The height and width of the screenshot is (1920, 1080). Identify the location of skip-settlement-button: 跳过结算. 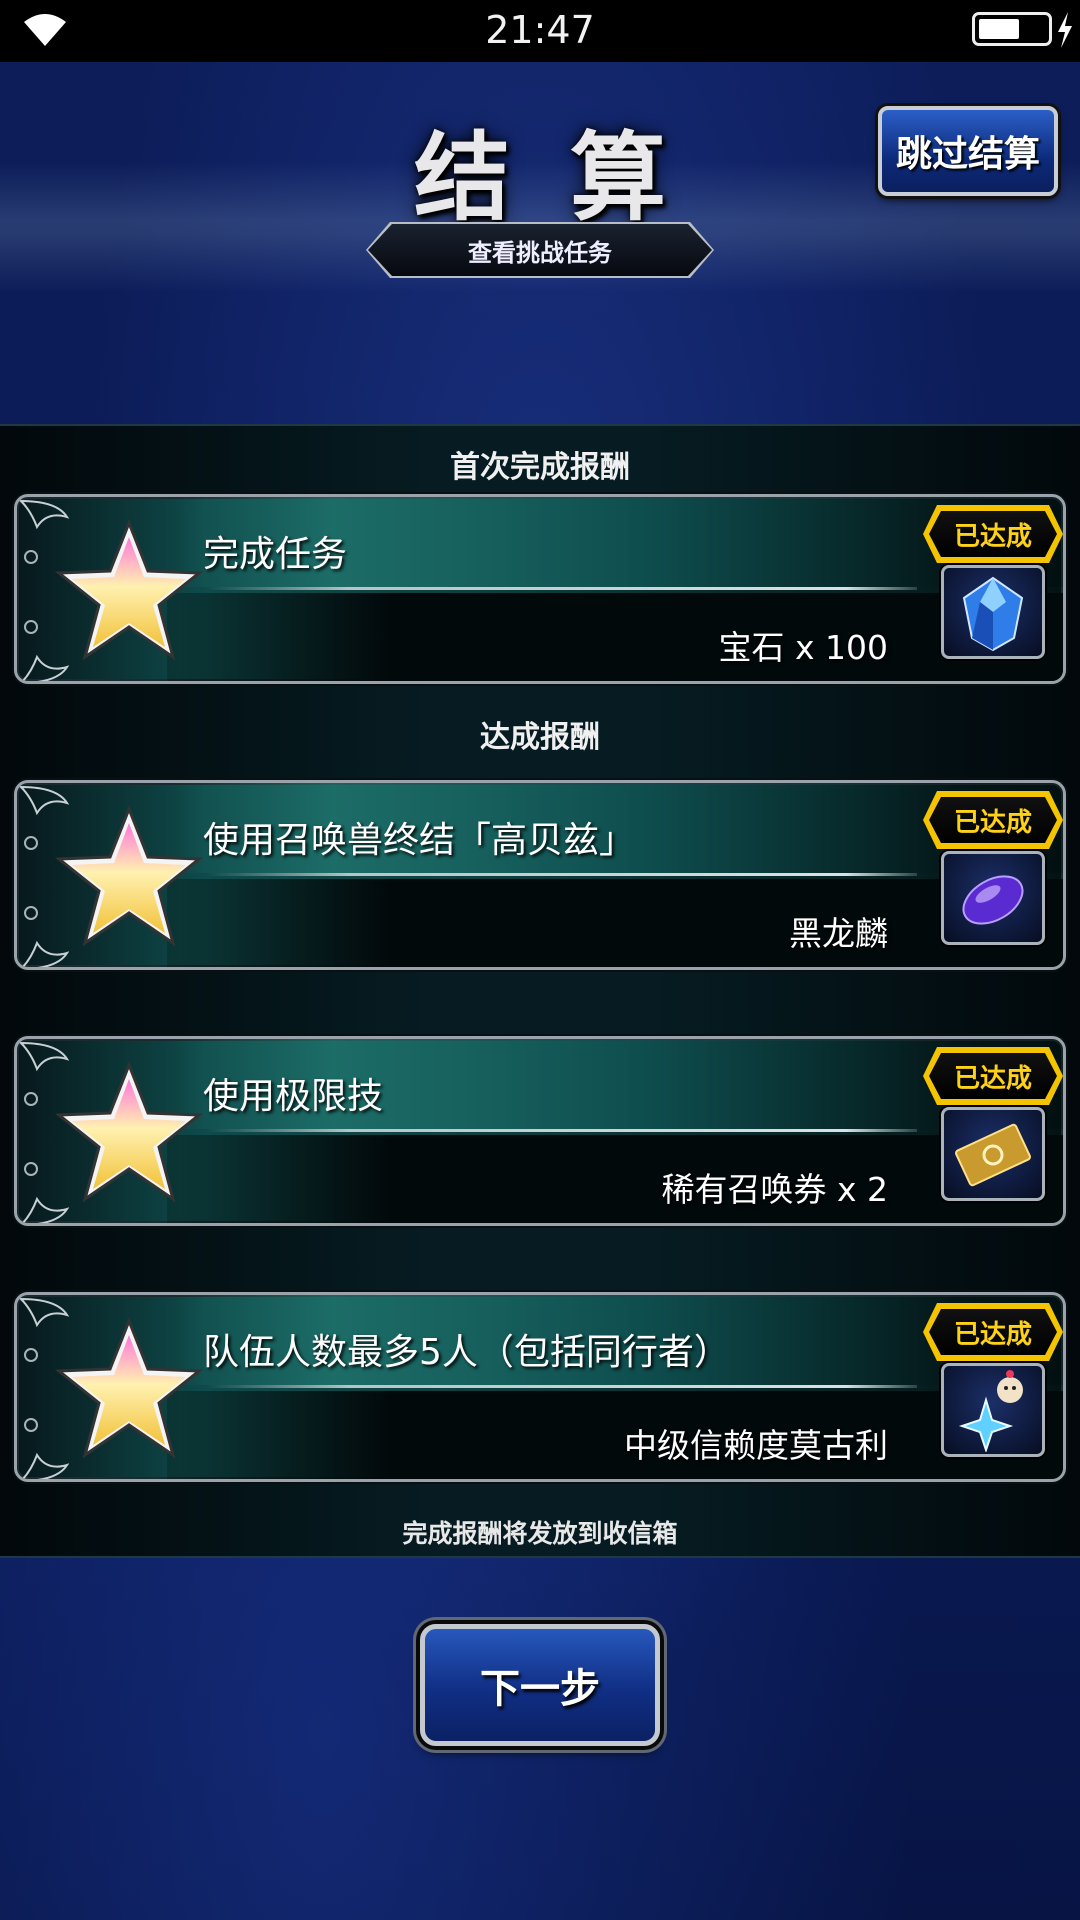
(968, 151).